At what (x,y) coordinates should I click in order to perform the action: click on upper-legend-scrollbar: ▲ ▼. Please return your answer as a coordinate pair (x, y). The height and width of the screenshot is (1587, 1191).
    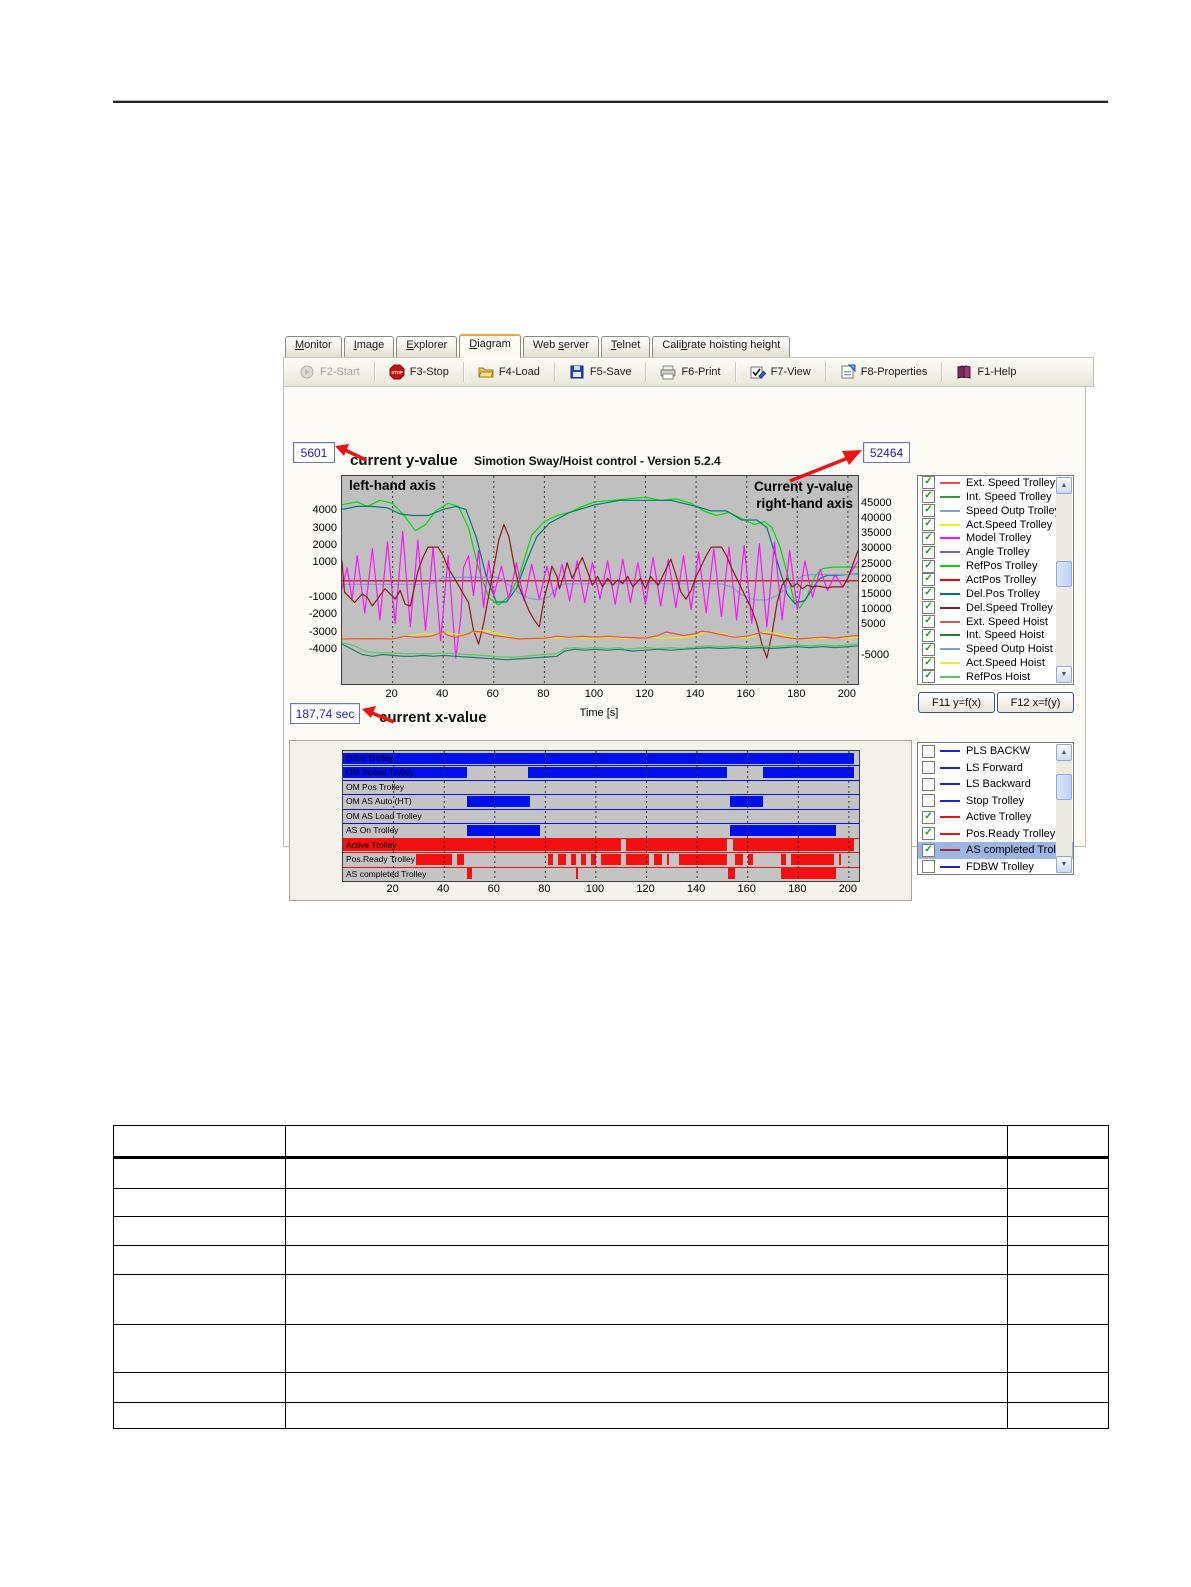
    Looking at the image, I should click on (1064, 580).